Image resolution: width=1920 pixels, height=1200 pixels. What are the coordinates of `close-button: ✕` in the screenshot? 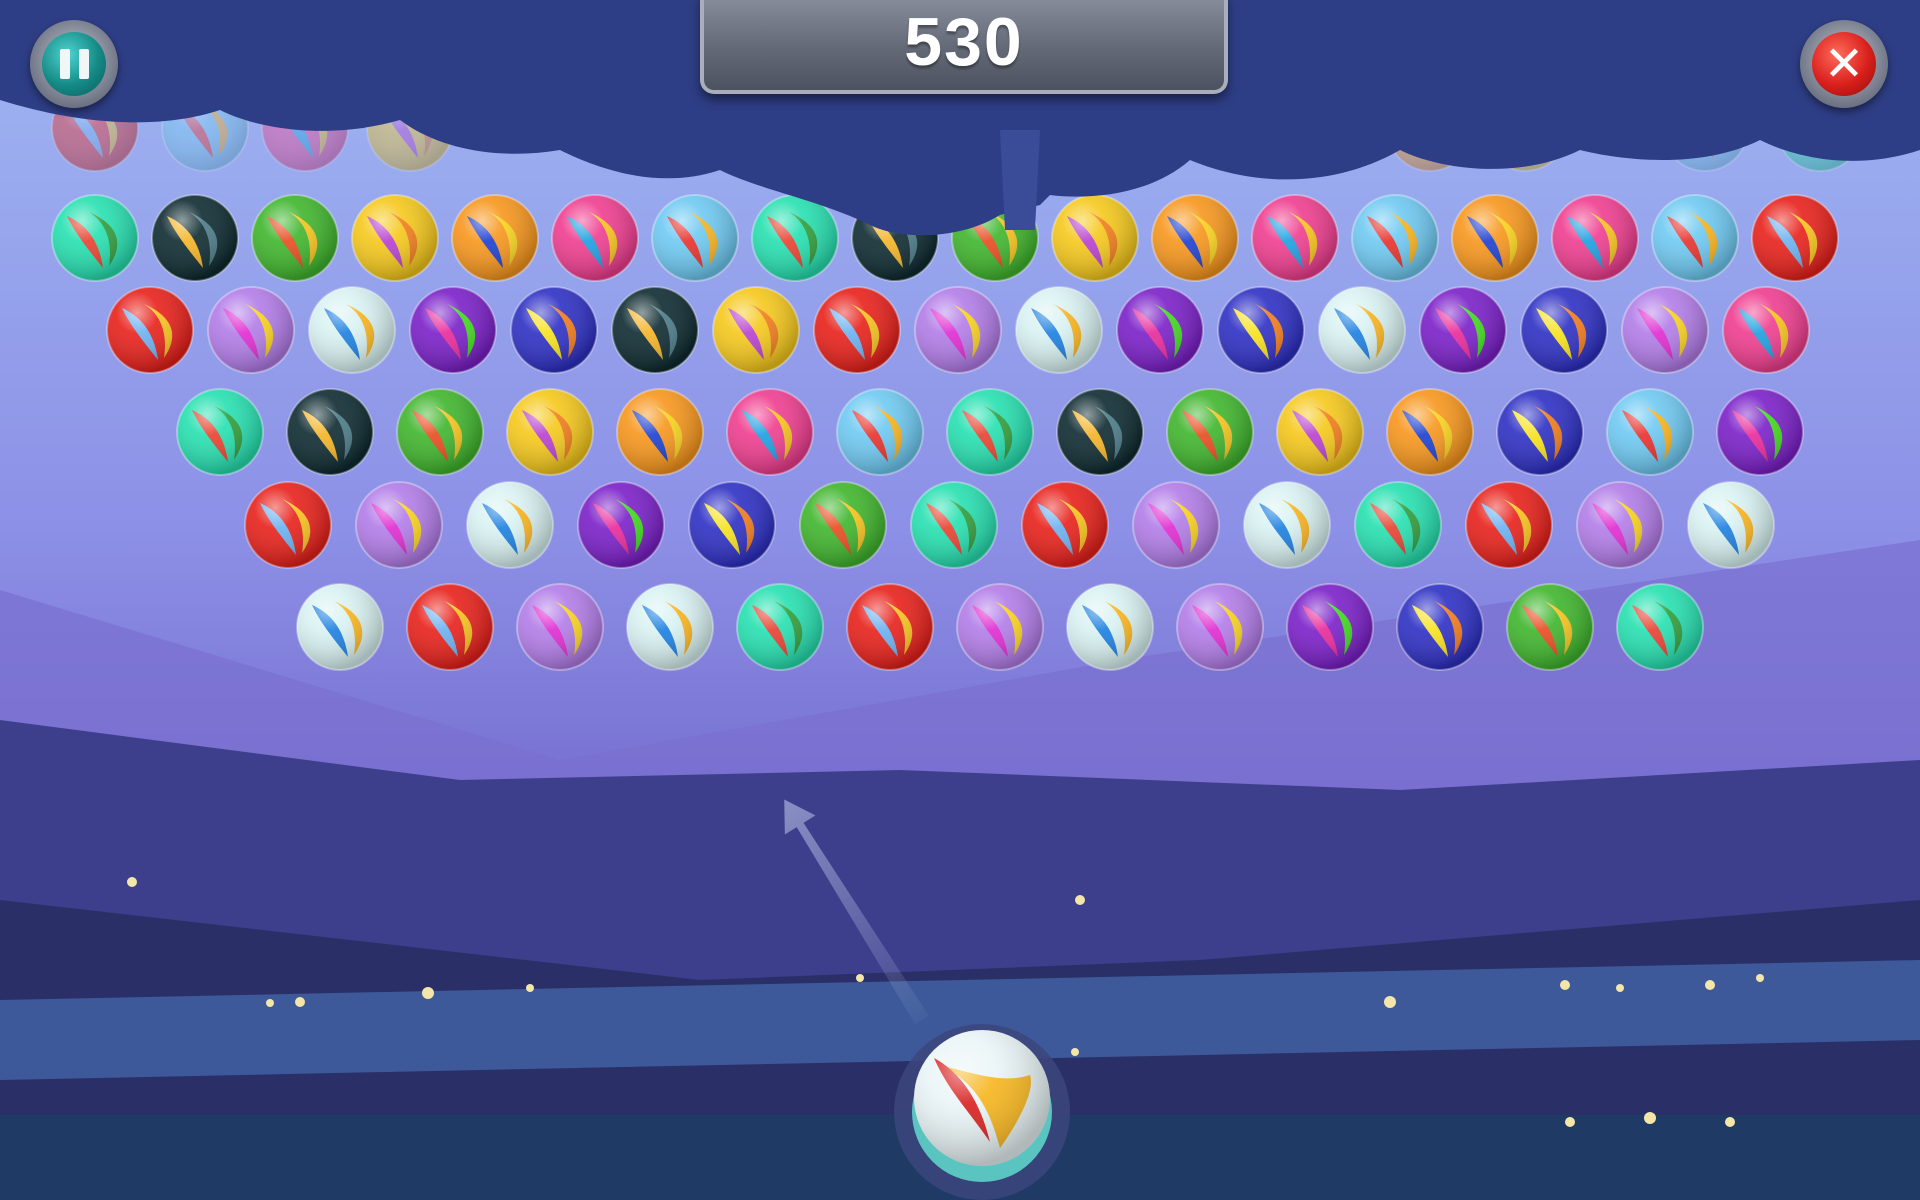 It's located at (1844, 64).